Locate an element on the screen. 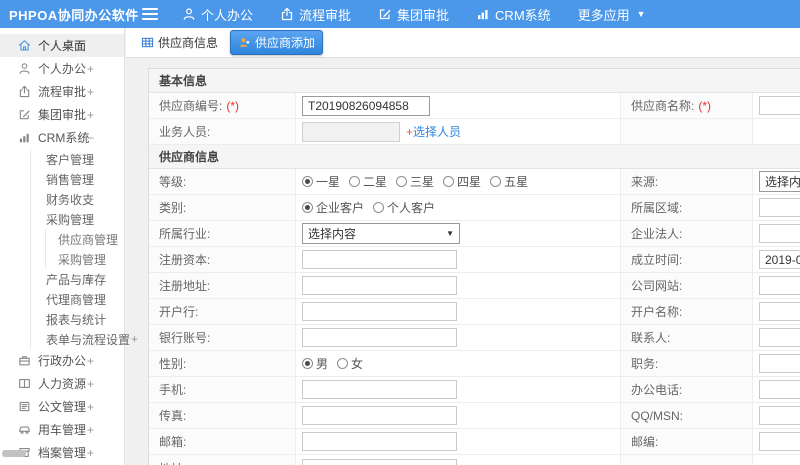 Image resolution: width=800 pixels, height=465 pixels. sidebar-item-product-inventory: 产品与库存 + is located at coordinates (62, 279).